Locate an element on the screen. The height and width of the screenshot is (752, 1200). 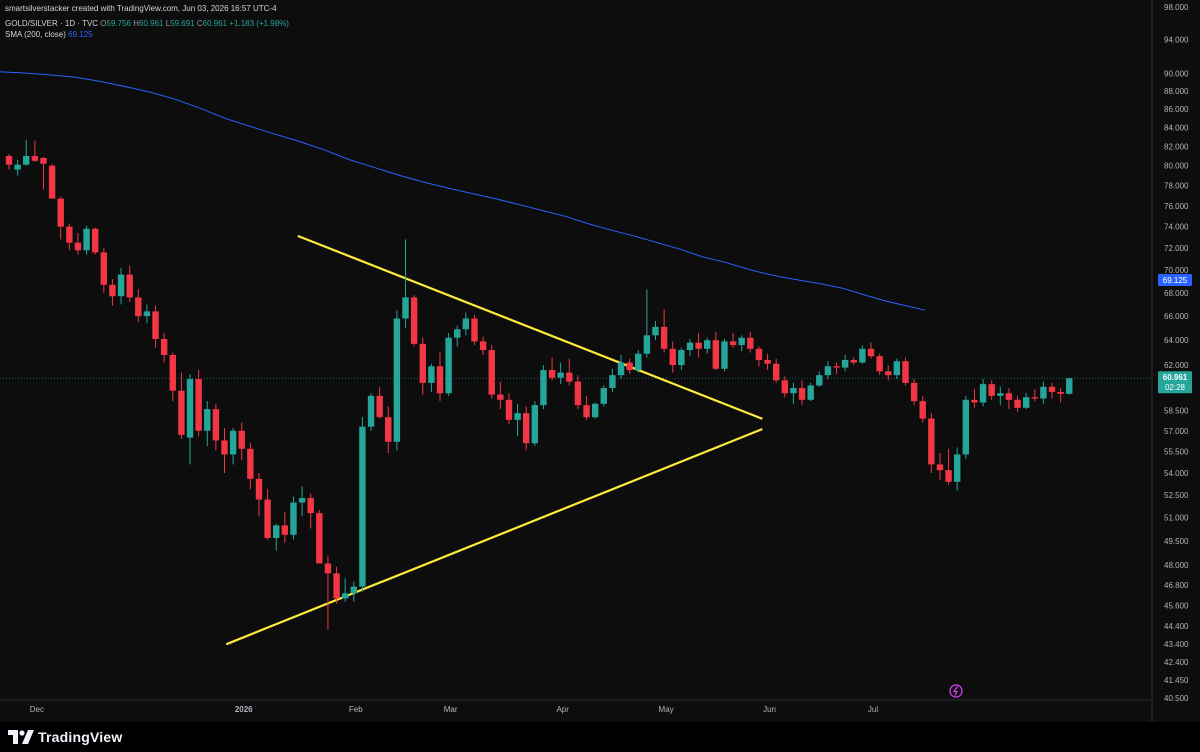
y-tick-label: 94.000 is located at coordinates (1176, 40).